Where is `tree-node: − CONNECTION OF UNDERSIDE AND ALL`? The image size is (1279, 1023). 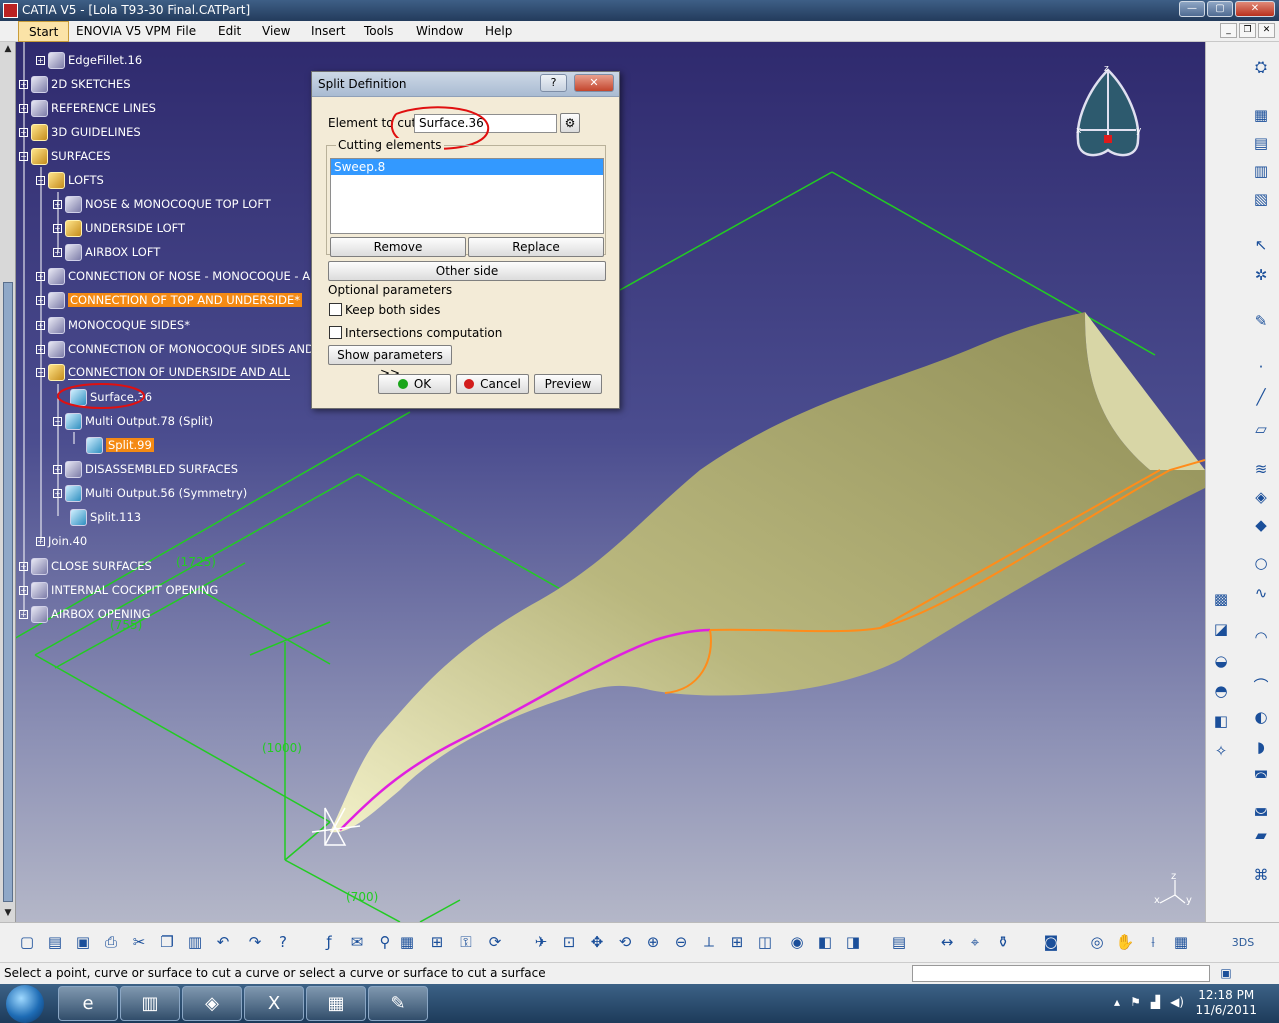
tree-node: − CONNECTION OF UNDERSIDE AND ALL is located at coordinates (163, 372).